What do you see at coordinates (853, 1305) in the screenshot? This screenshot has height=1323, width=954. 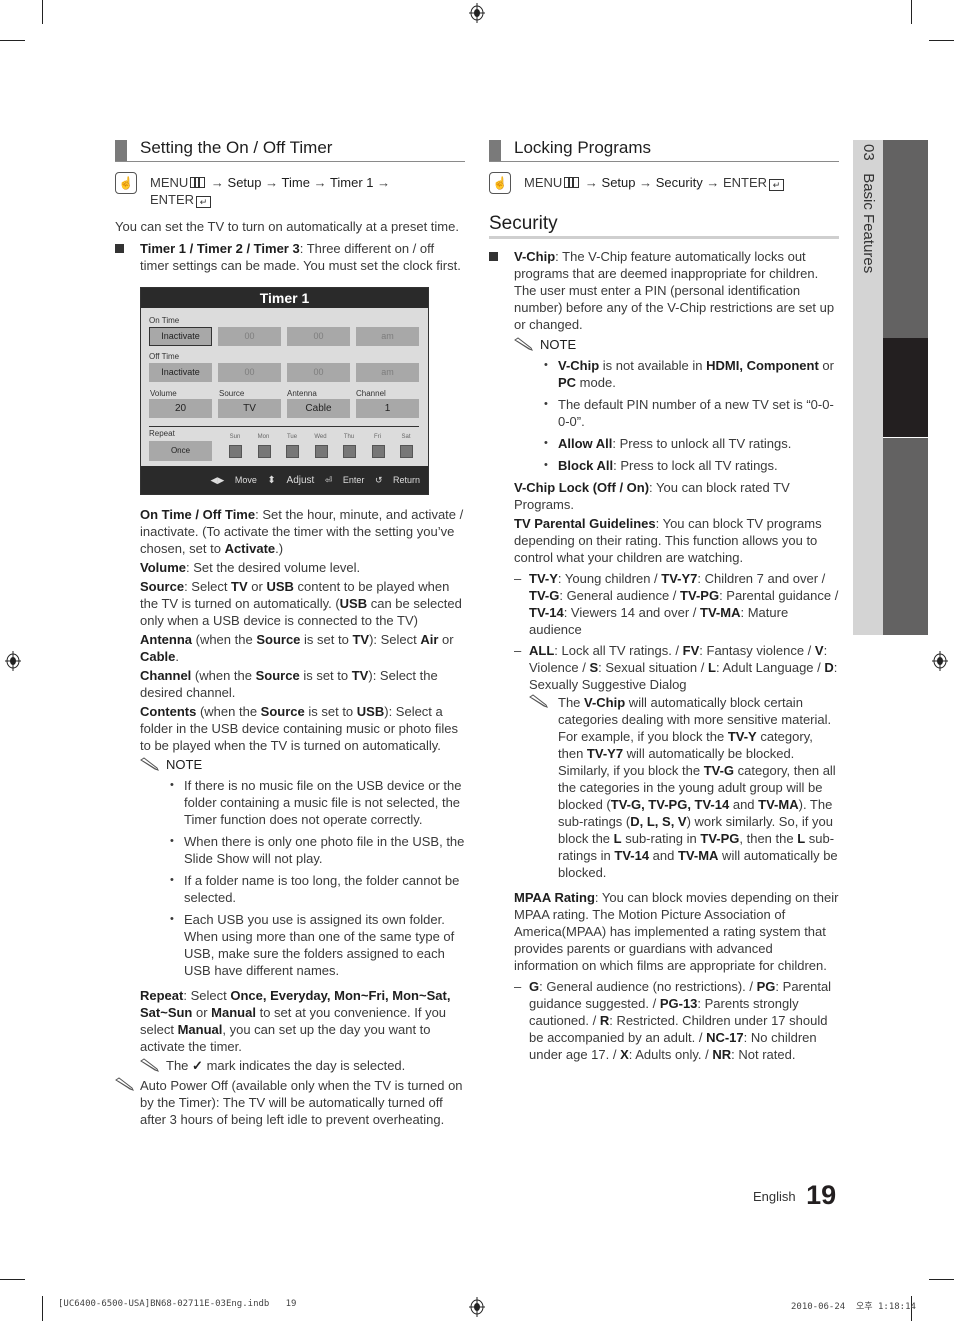 I see `print-slug-timestamp: 2010-06-24 오후 1:18:14` at bounding box center [853, 1305].